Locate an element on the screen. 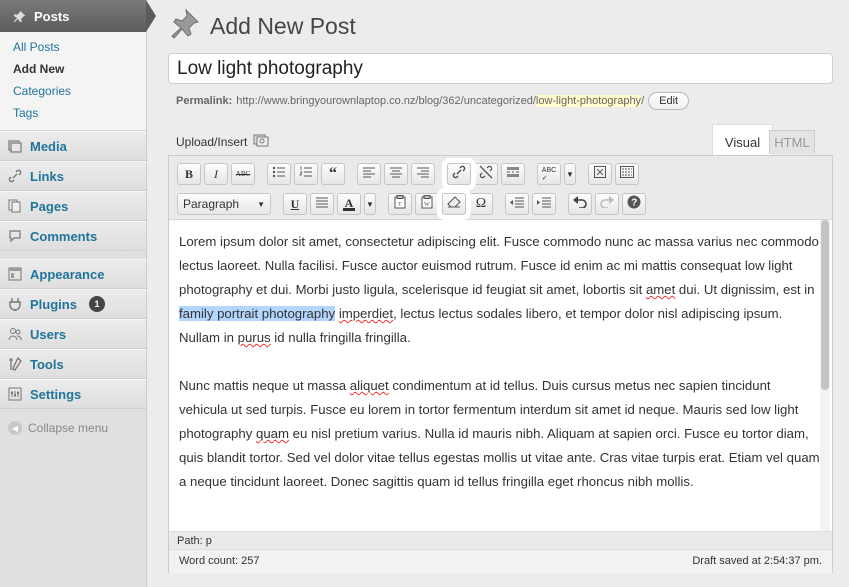  undo-icon is located at coordinates (580, 204).